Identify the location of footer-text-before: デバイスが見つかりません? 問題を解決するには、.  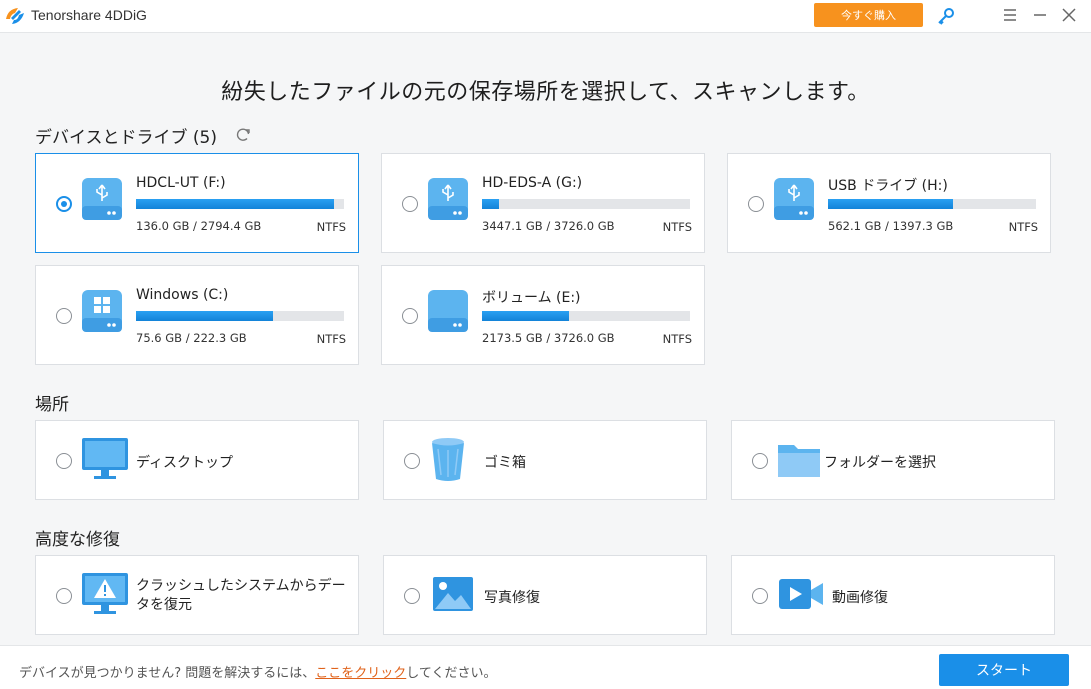
(167, 673).